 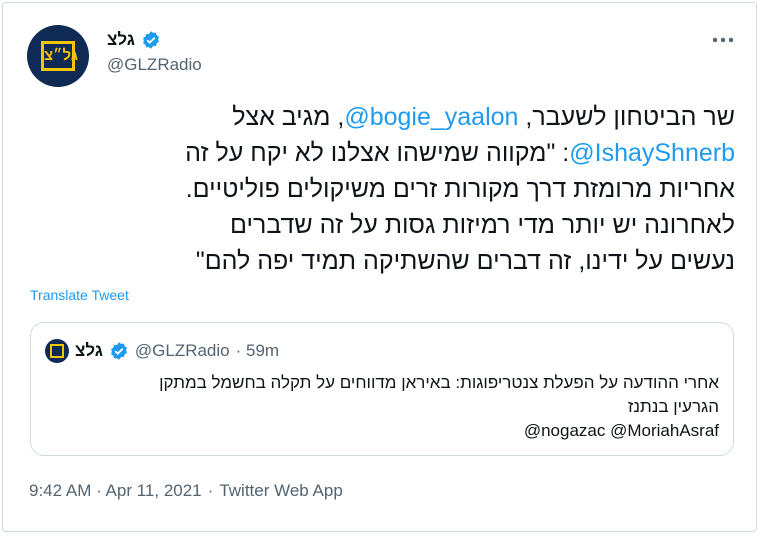 What do you see at coordinates (89, 350) in the screenshot?
I see `quoted-author-name: גלצ` at bounding box center [89, 350].